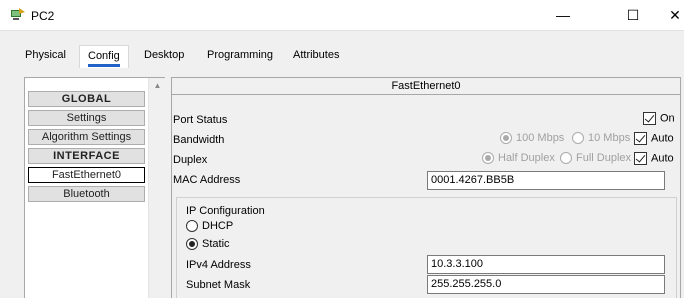  I want to click on panel-title: FastEthernet0, so click(426, 86).